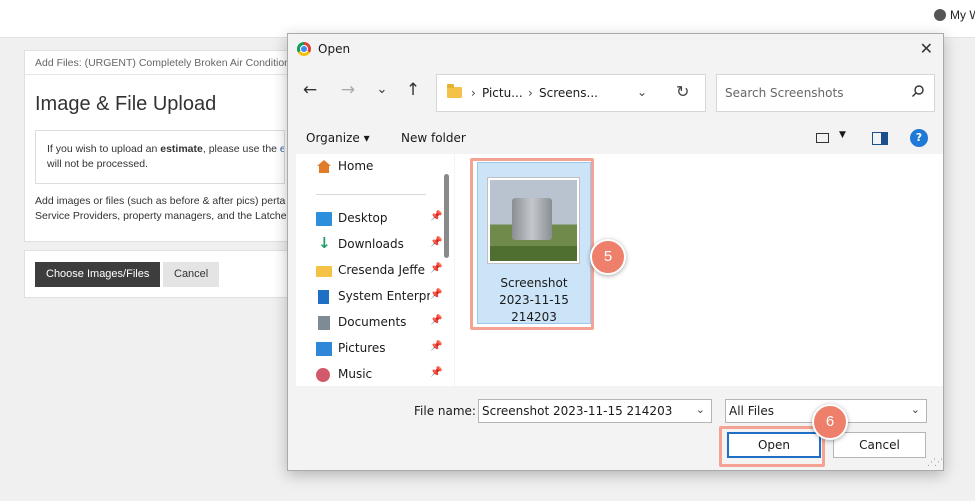 This screenshot has width=975, height=501. I want to click on documents-icon, so click(324, 323).